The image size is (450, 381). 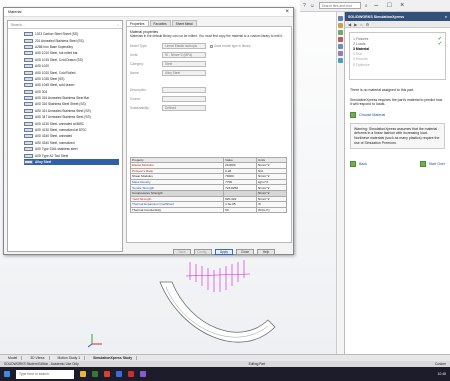 What do you see at coordinates (340, 32) in the screenshot?
I see `design-library-icon` at bounding box center [340, 32].